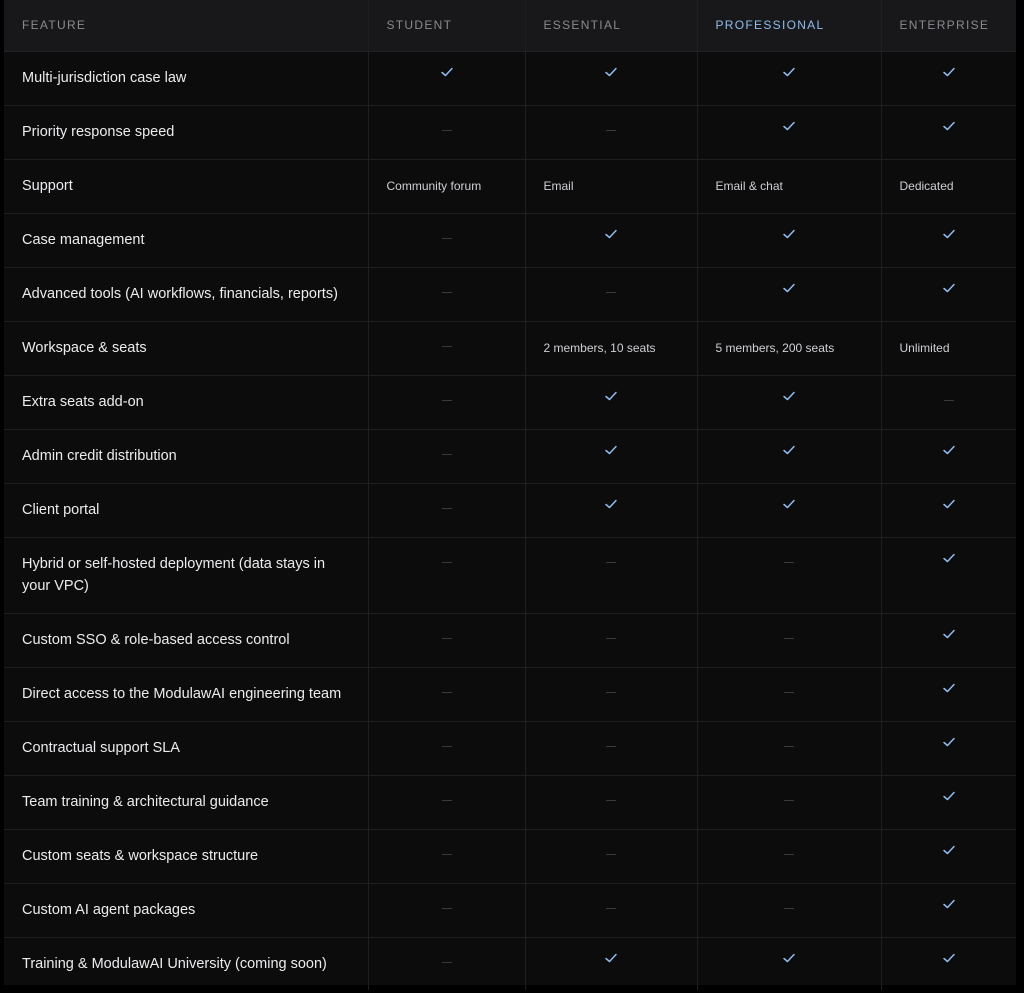  What do you see at coordinates (510, 748) in the screenshot?
I see `table-row: Contractual support SLA` at bounding box center [510, 748].